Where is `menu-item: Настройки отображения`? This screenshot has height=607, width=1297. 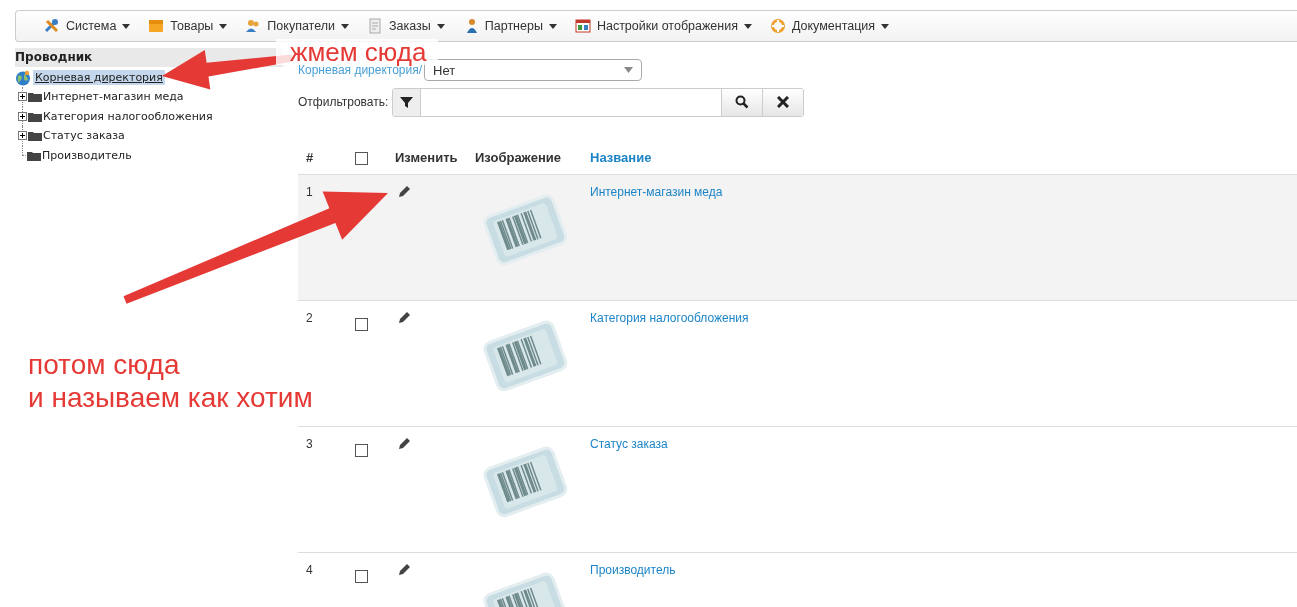 menu-item: Настройки отображения is located at coordinates (663, 26).